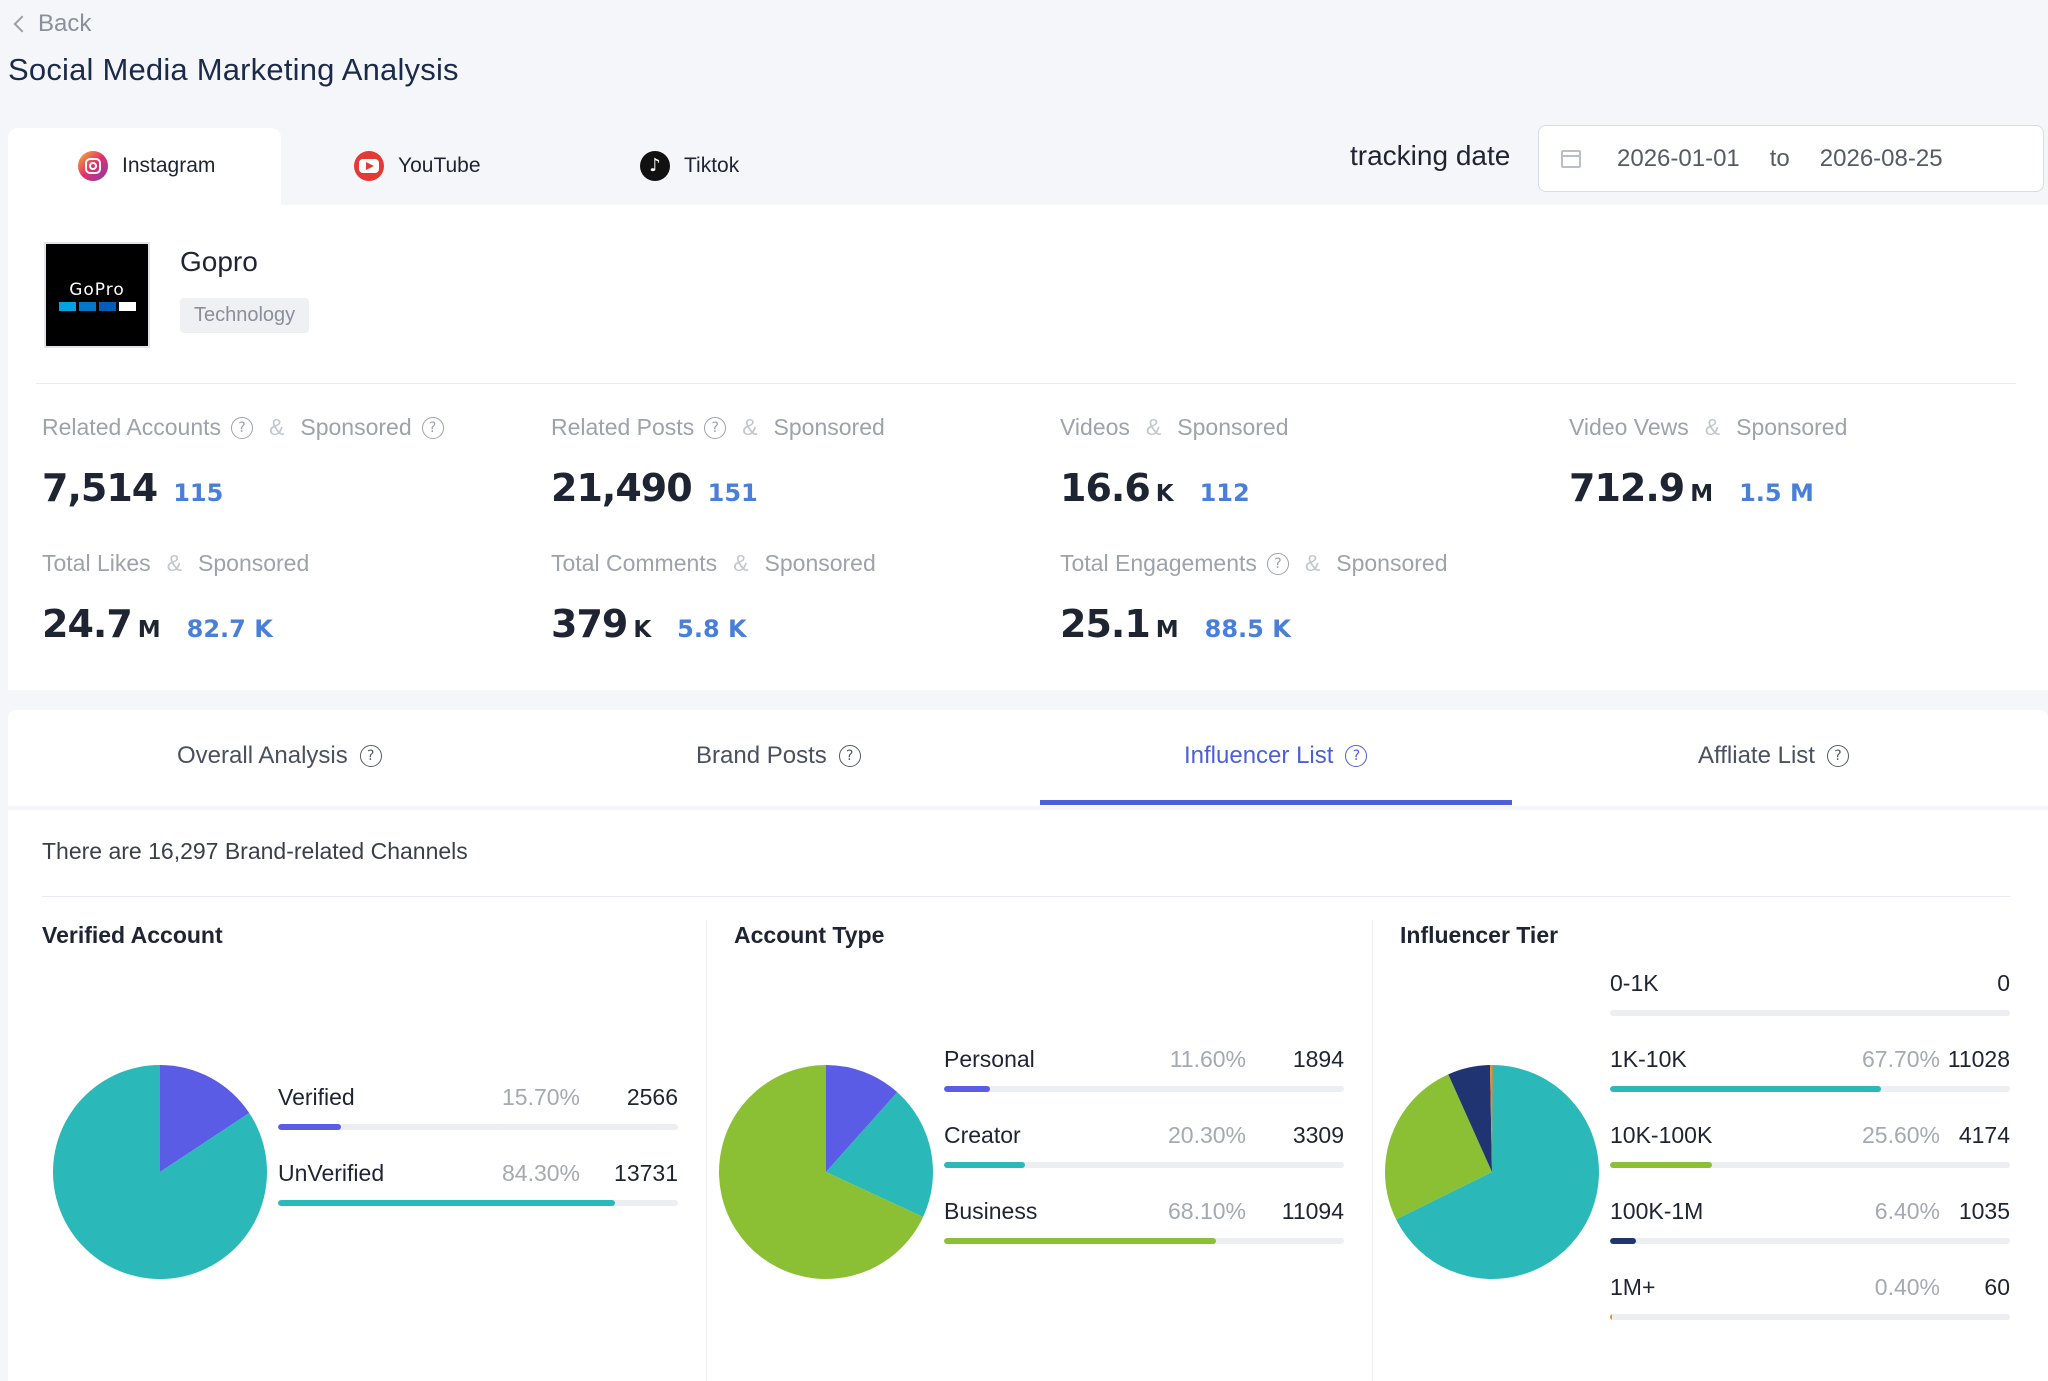 The width and height of the screenshot is (2048, 1381). Describe the element at coordinates (1312, 1211) in the screenshot. I see `legend-count: 11094` at that location.